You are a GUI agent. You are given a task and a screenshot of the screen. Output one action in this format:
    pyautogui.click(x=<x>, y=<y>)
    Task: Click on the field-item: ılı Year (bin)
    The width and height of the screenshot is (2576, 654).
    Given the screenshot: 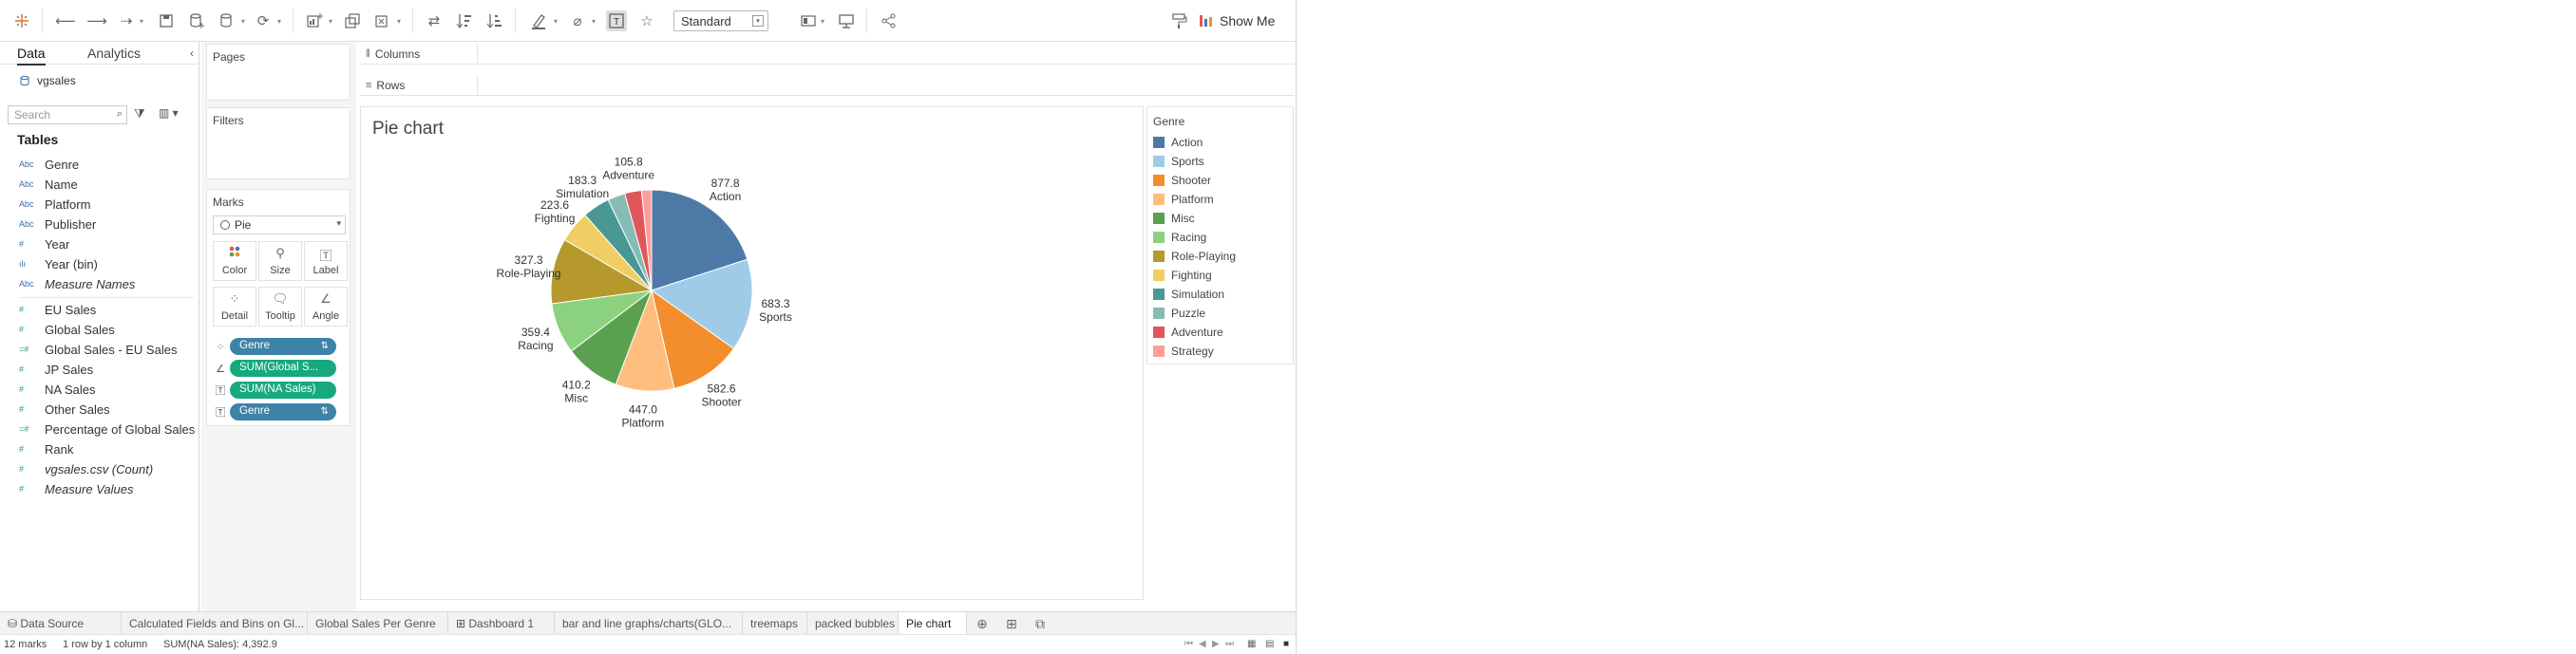 What is the action you would take?
    pyautogui.click(x=58, y=263)
    